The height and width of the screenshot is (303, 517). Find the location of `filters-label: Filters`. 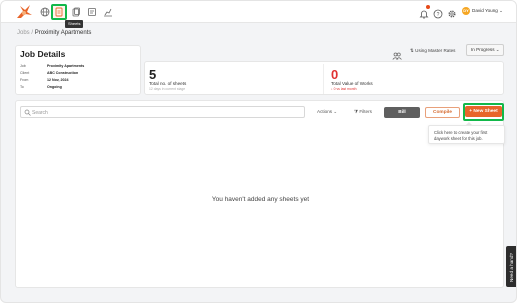

filters-label: Filters is located at coordinates (365, 111).